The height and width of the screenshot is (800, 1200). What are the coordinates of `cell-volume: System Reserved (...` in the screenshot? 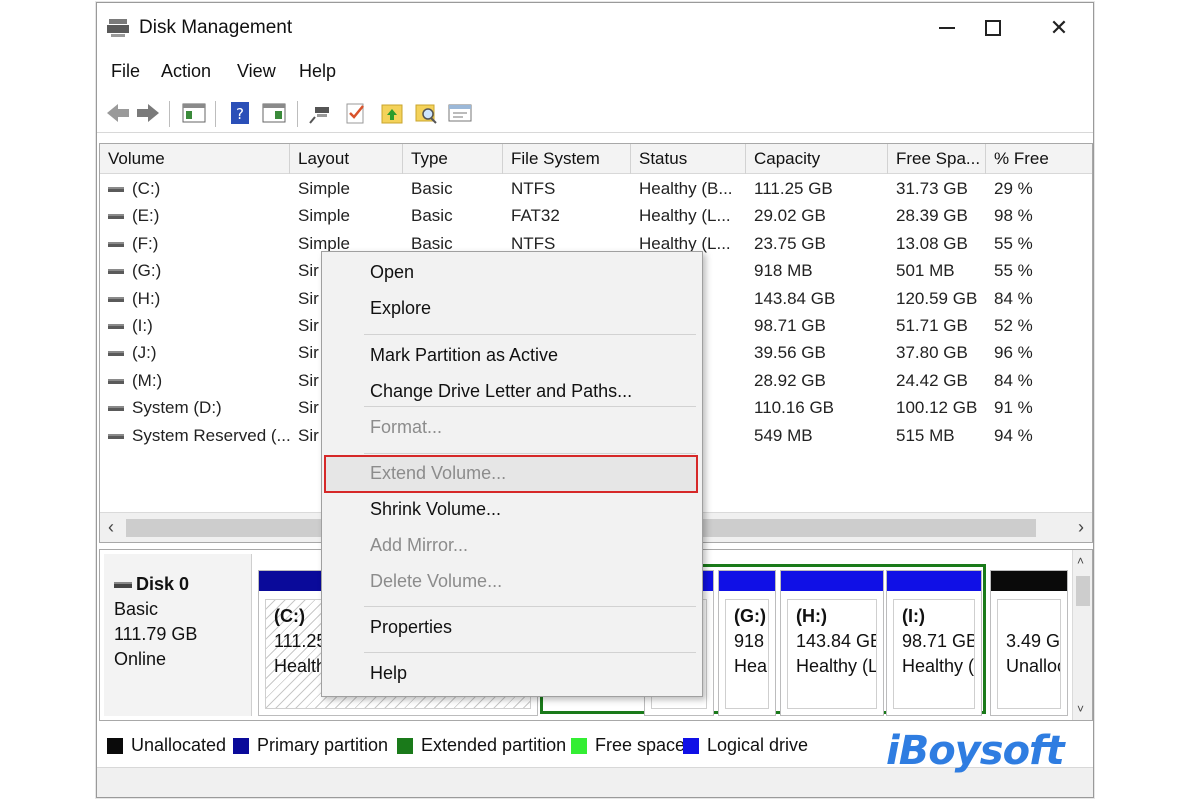 It's located at (195, 435).